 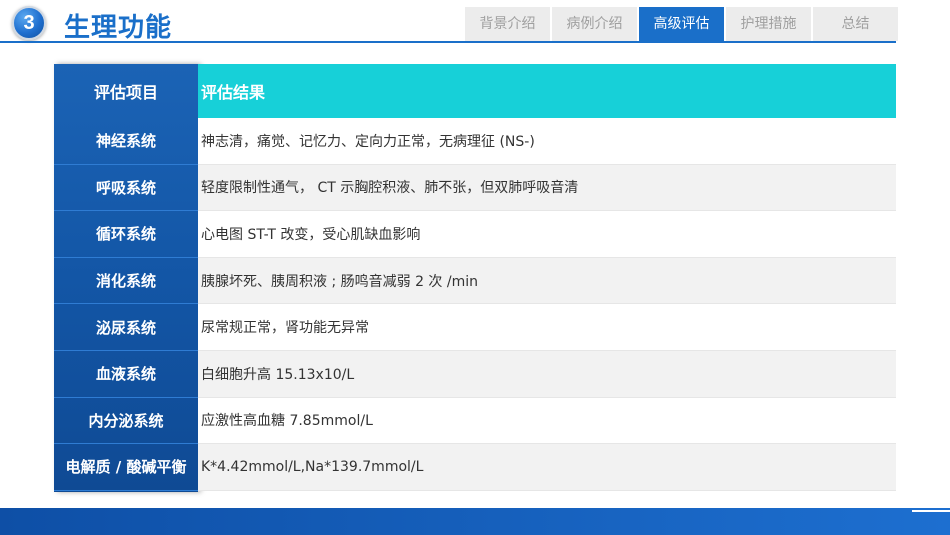 What do you see at coordinates (594, 24) in the screenshot?
I see `tab-case: 病例介绍` at bounding box center [594, 24].